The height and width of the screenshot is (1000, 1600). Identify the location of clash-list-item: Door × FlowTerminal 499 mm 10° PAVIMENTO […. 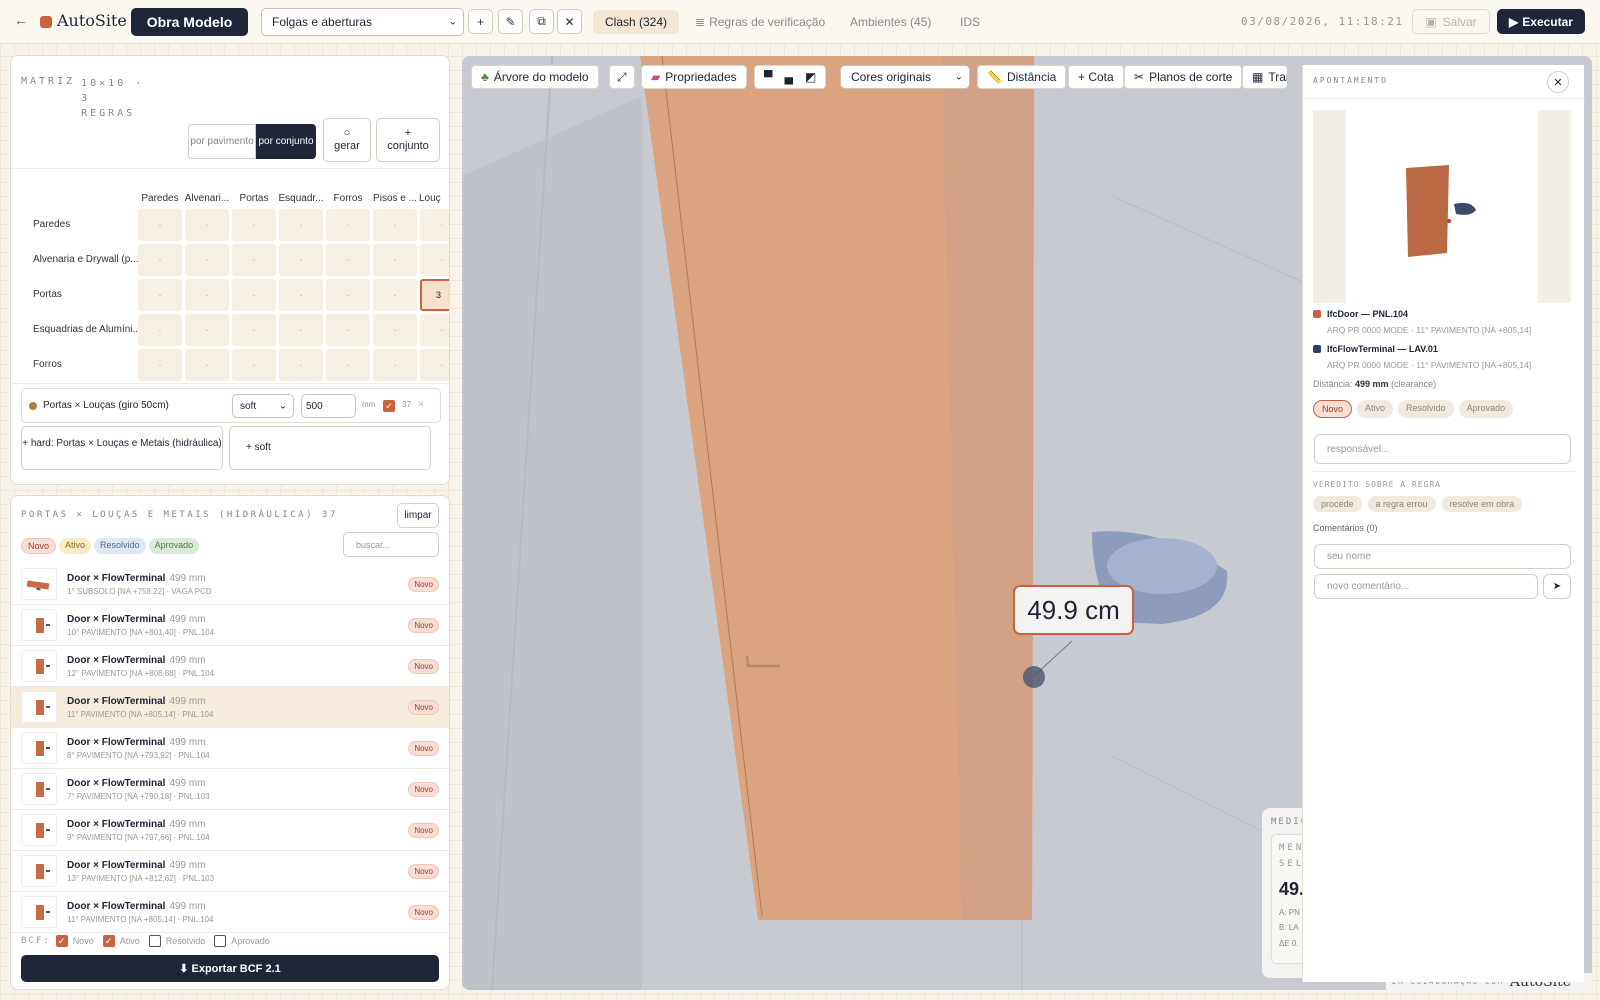
(230, 625).